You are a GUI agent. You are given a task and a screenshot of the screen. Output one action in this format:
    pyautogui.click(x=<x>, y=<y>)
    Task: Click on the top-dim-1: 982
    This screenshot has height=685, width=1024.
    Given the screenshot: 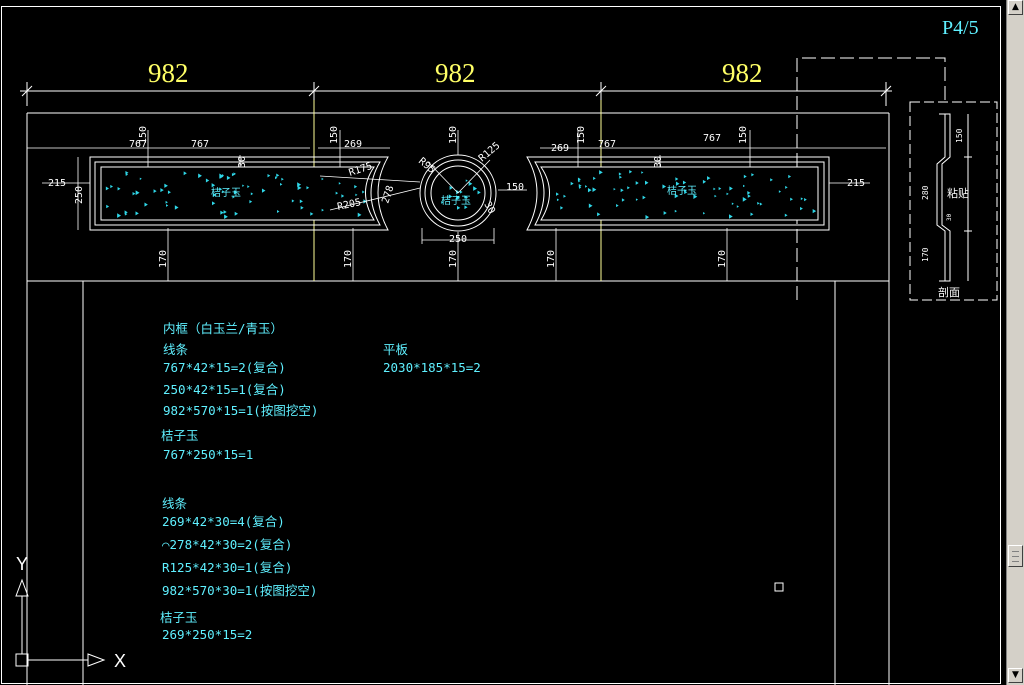 What is the action you would take?
    pyautogui.click(x=168, y=73)
    